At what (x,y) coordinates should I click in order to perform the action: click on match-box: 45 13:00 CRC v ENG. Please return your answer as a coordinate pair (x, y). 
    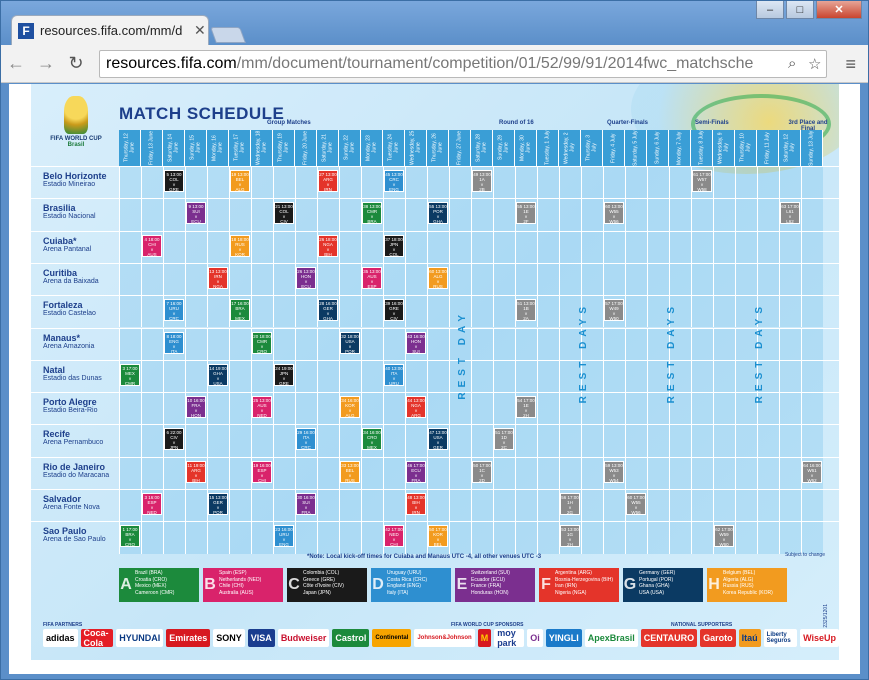
    Looking at the image, I should click on (394, 181).